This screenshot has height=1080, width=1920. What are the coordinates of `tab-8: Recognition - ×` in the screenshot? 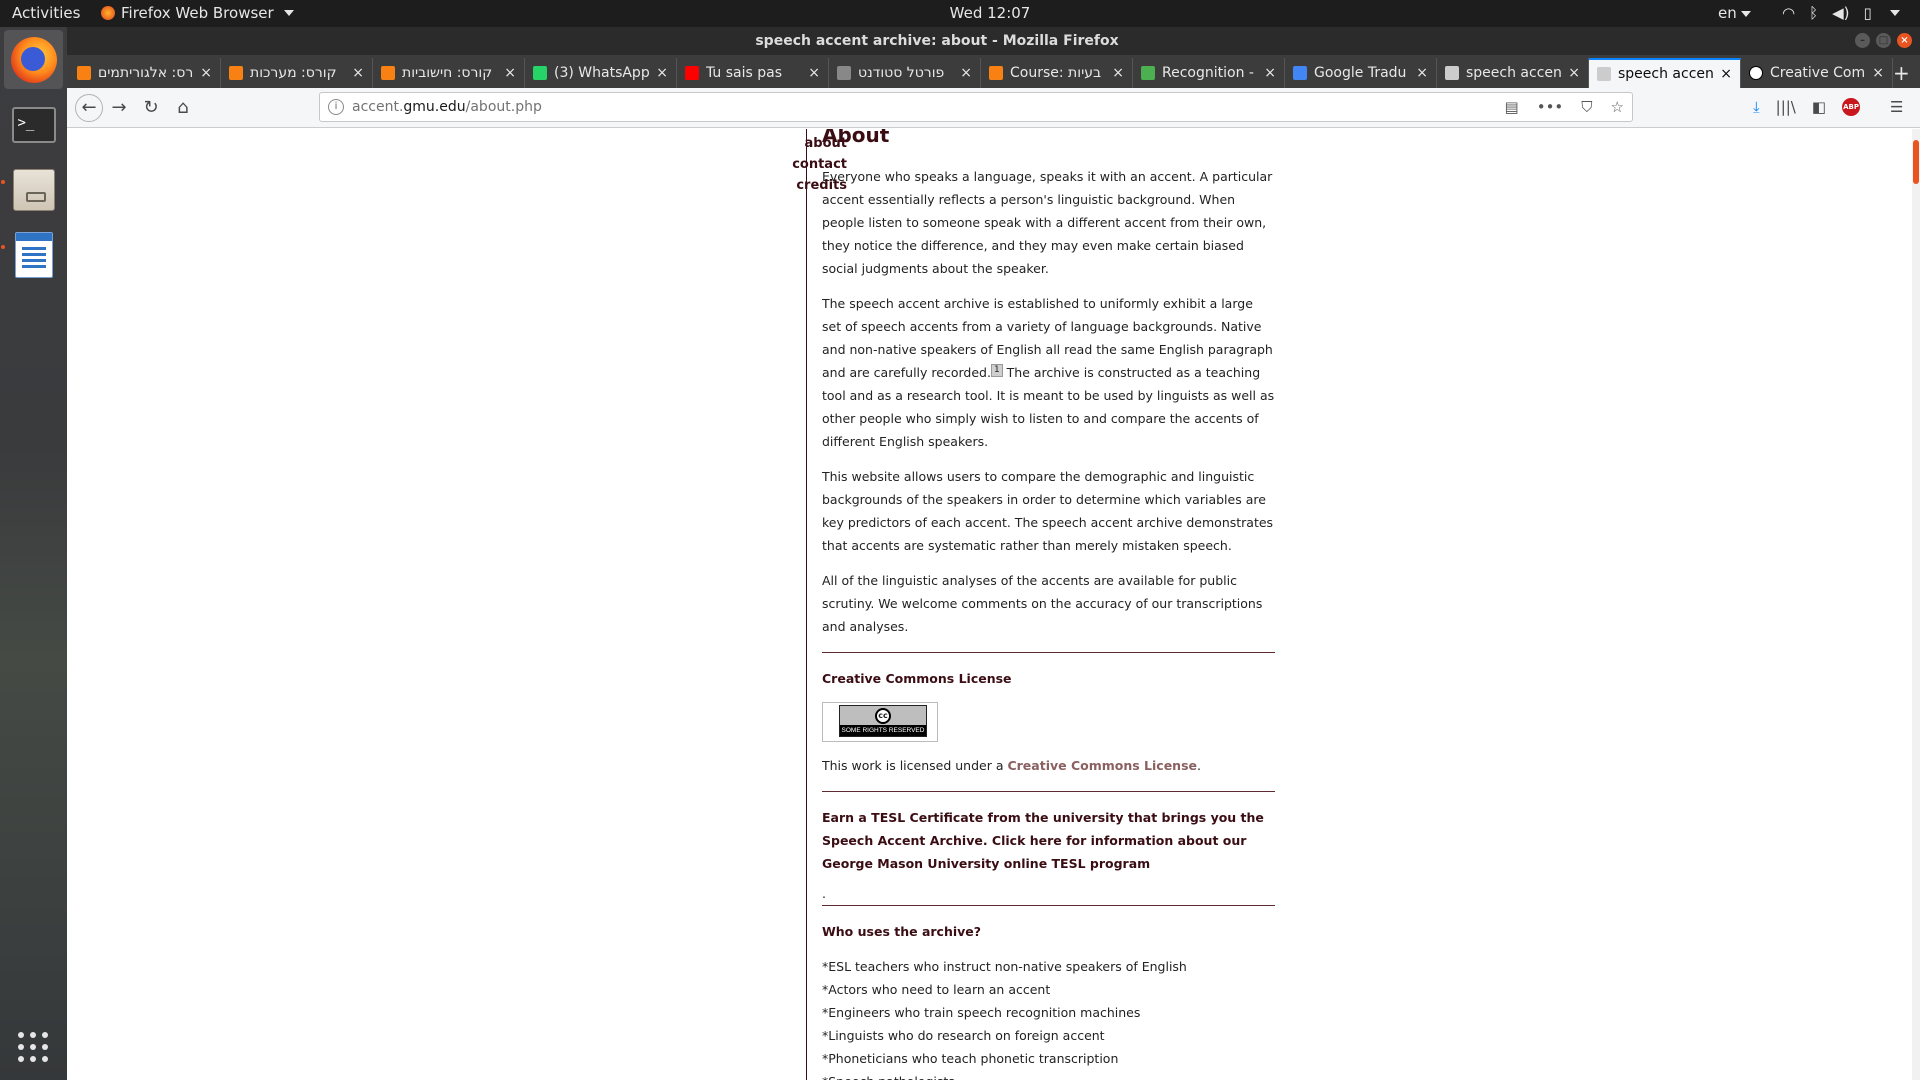 It's located at (1209, 73).